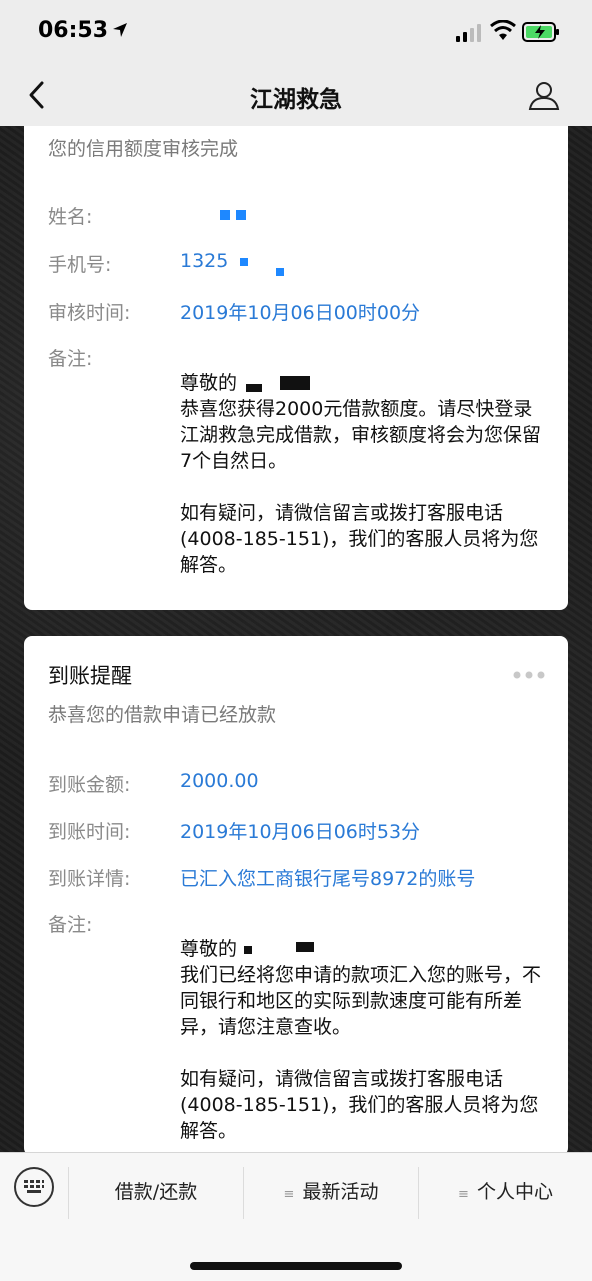 The image size is (592, 1281). I want to click on battery-charging-icon, so click(540, 32).